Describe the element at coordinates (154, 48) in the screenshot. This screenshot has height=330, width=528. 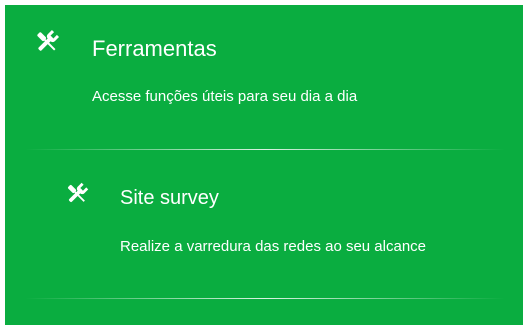
I see `page-title: Ferramentas` at that location.